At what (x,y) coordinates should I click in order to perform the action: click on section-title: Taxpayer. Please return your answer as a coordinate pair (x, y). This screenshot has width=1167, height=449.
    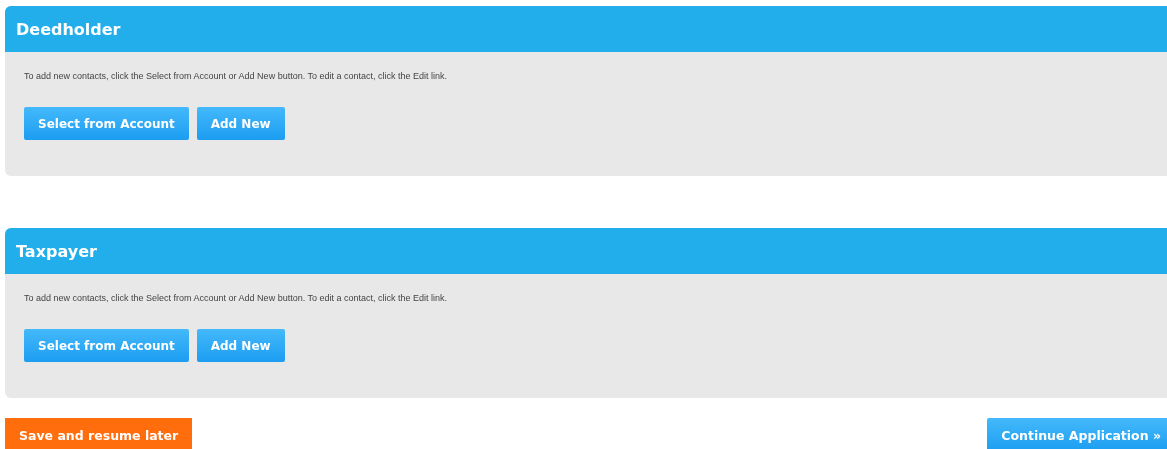
    Looking at the image, I should click on (56, 251).